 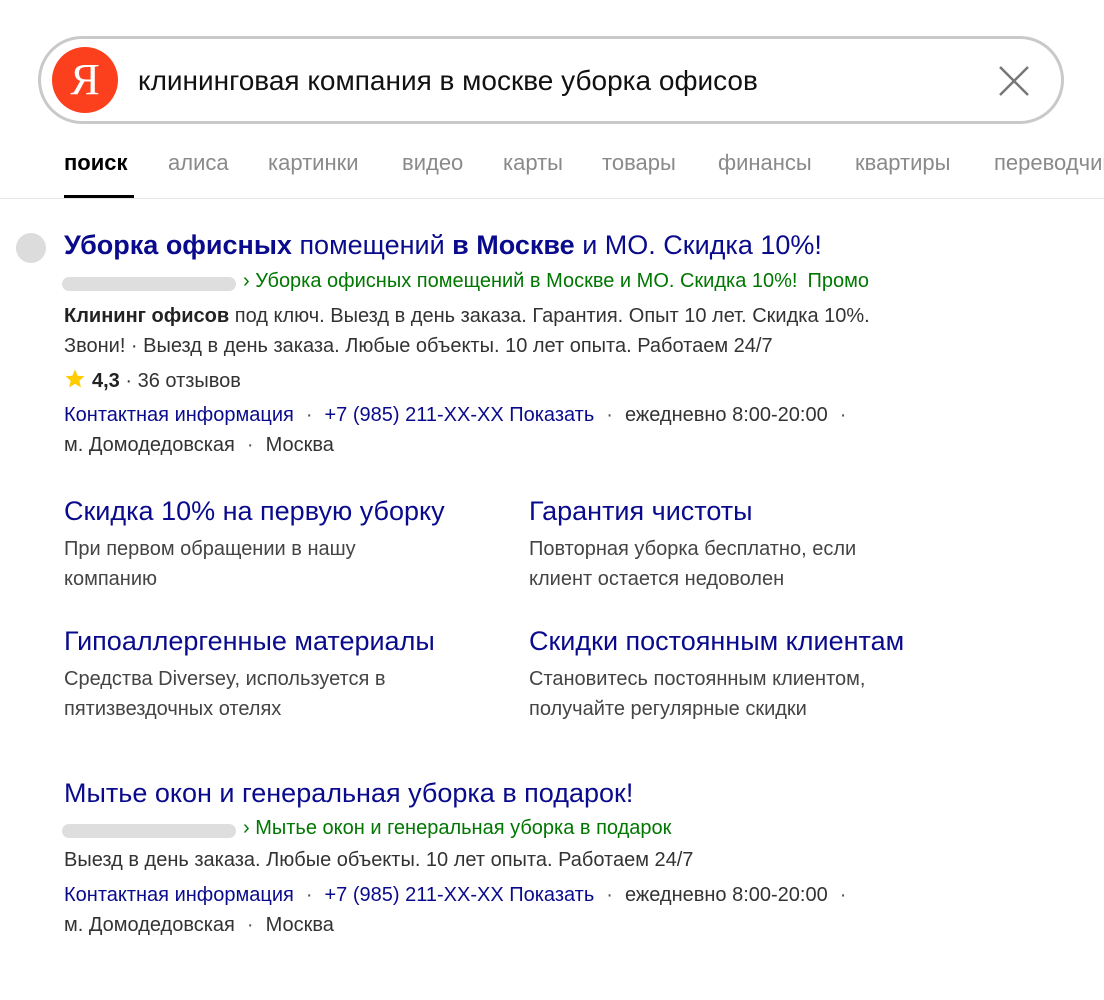 I want to click on ad2-contacts-line2: м. Домодедовская · Москва, so click(x=199, y=925).